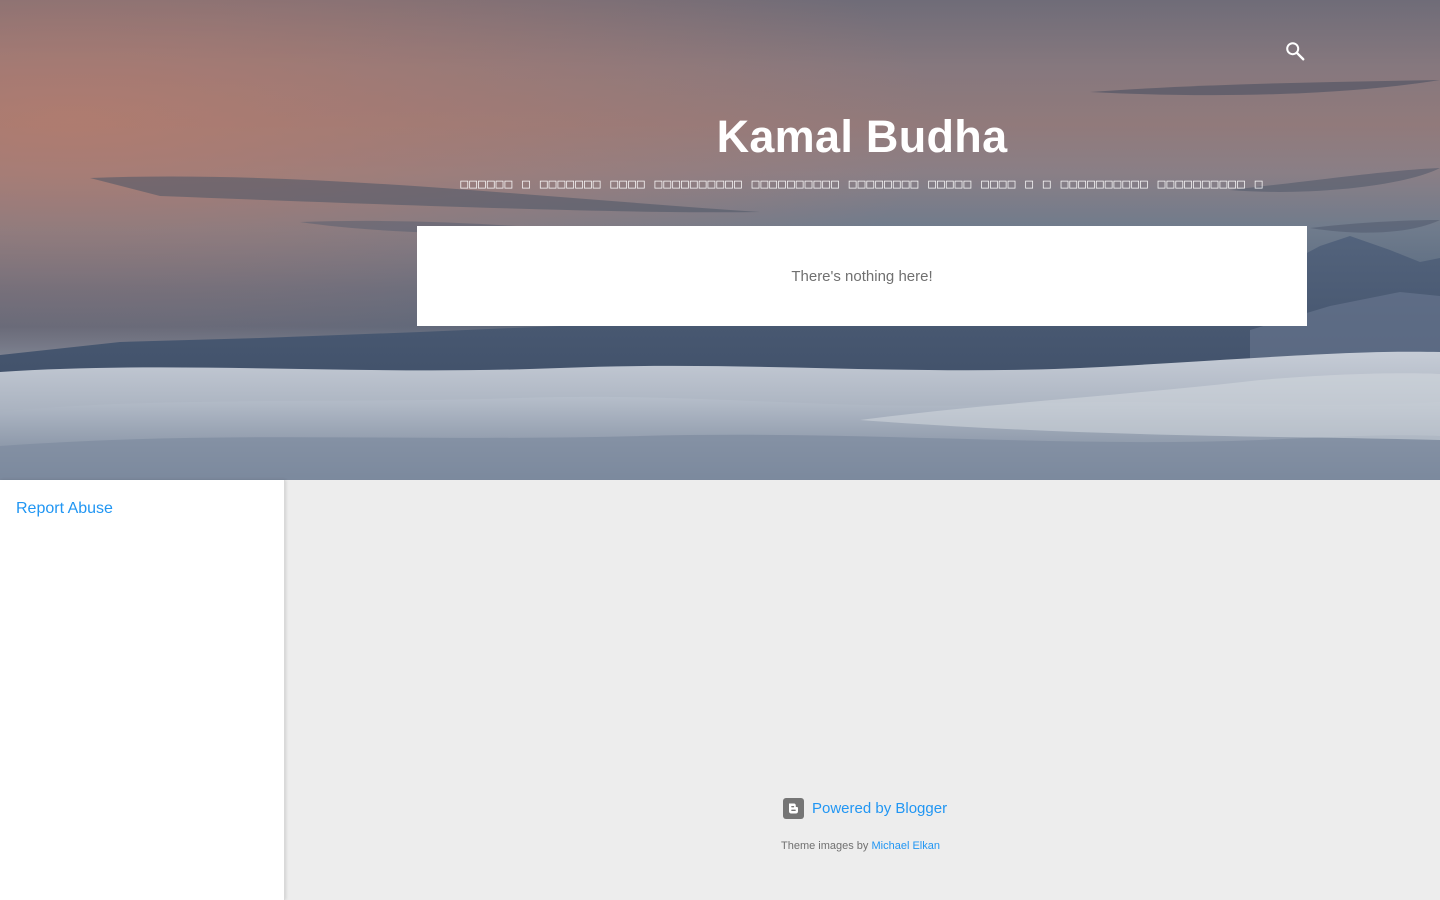 The width and height of the screenshot is (1440, 900). I want to click on report-abuse-link: Report Abuse, so click(64, 509).